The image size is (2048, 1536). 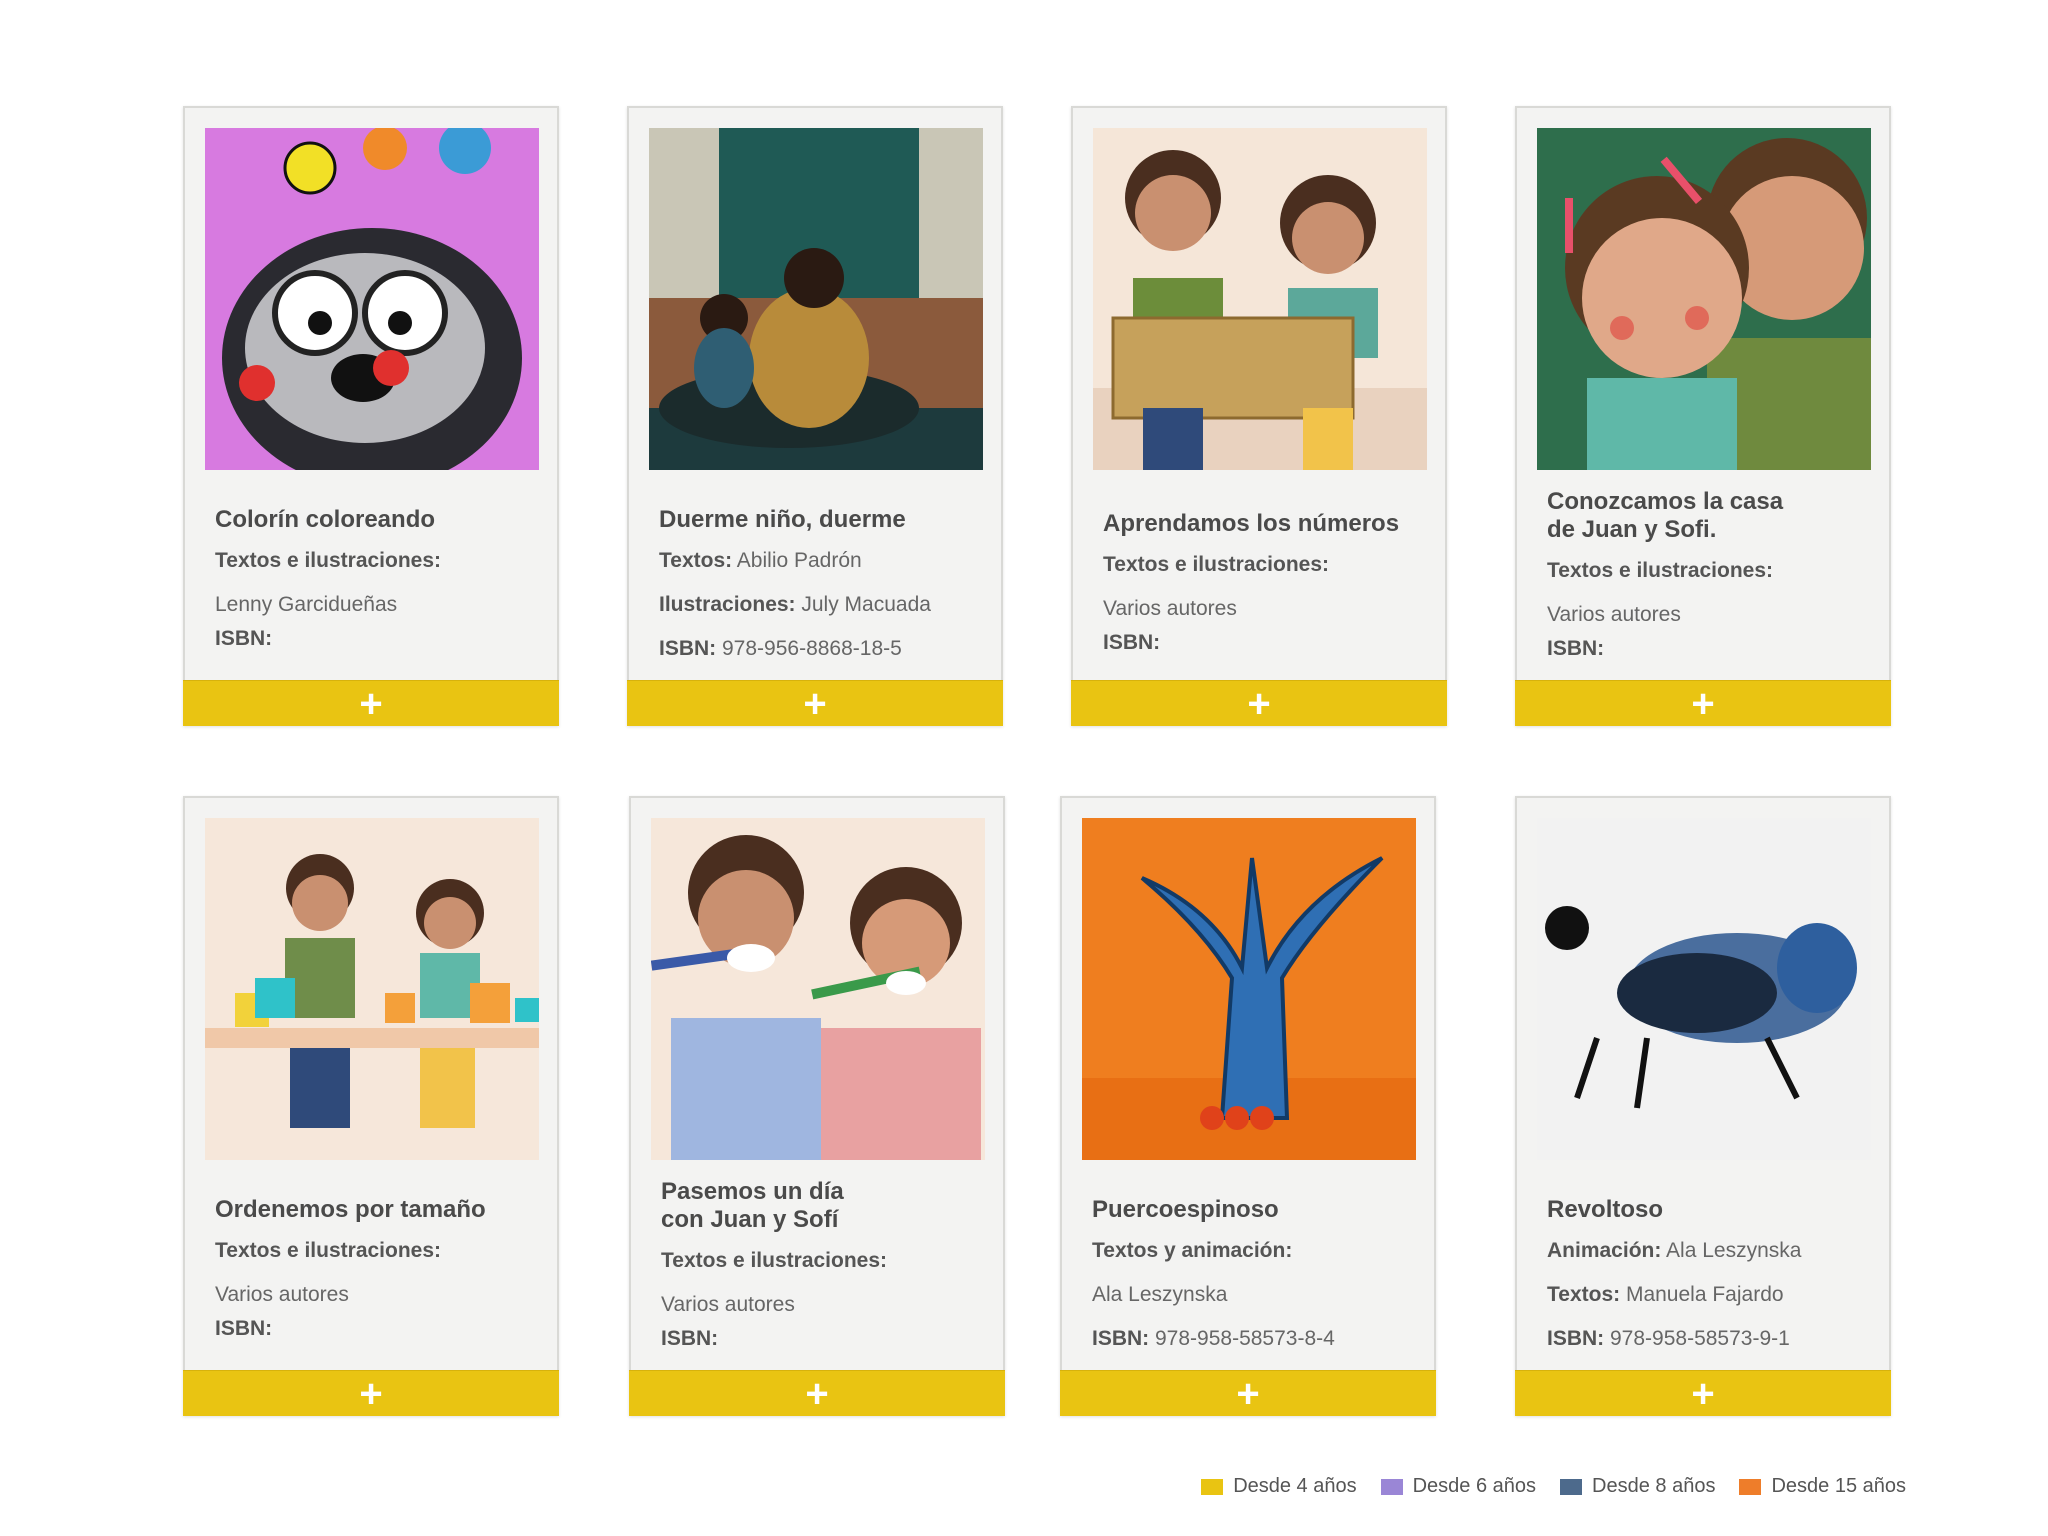 What do you see at coordinates (350, 1209) in the screenshot?
I see `book-title: Ordenemos por tamaño` at bounding box center [350, 1209].